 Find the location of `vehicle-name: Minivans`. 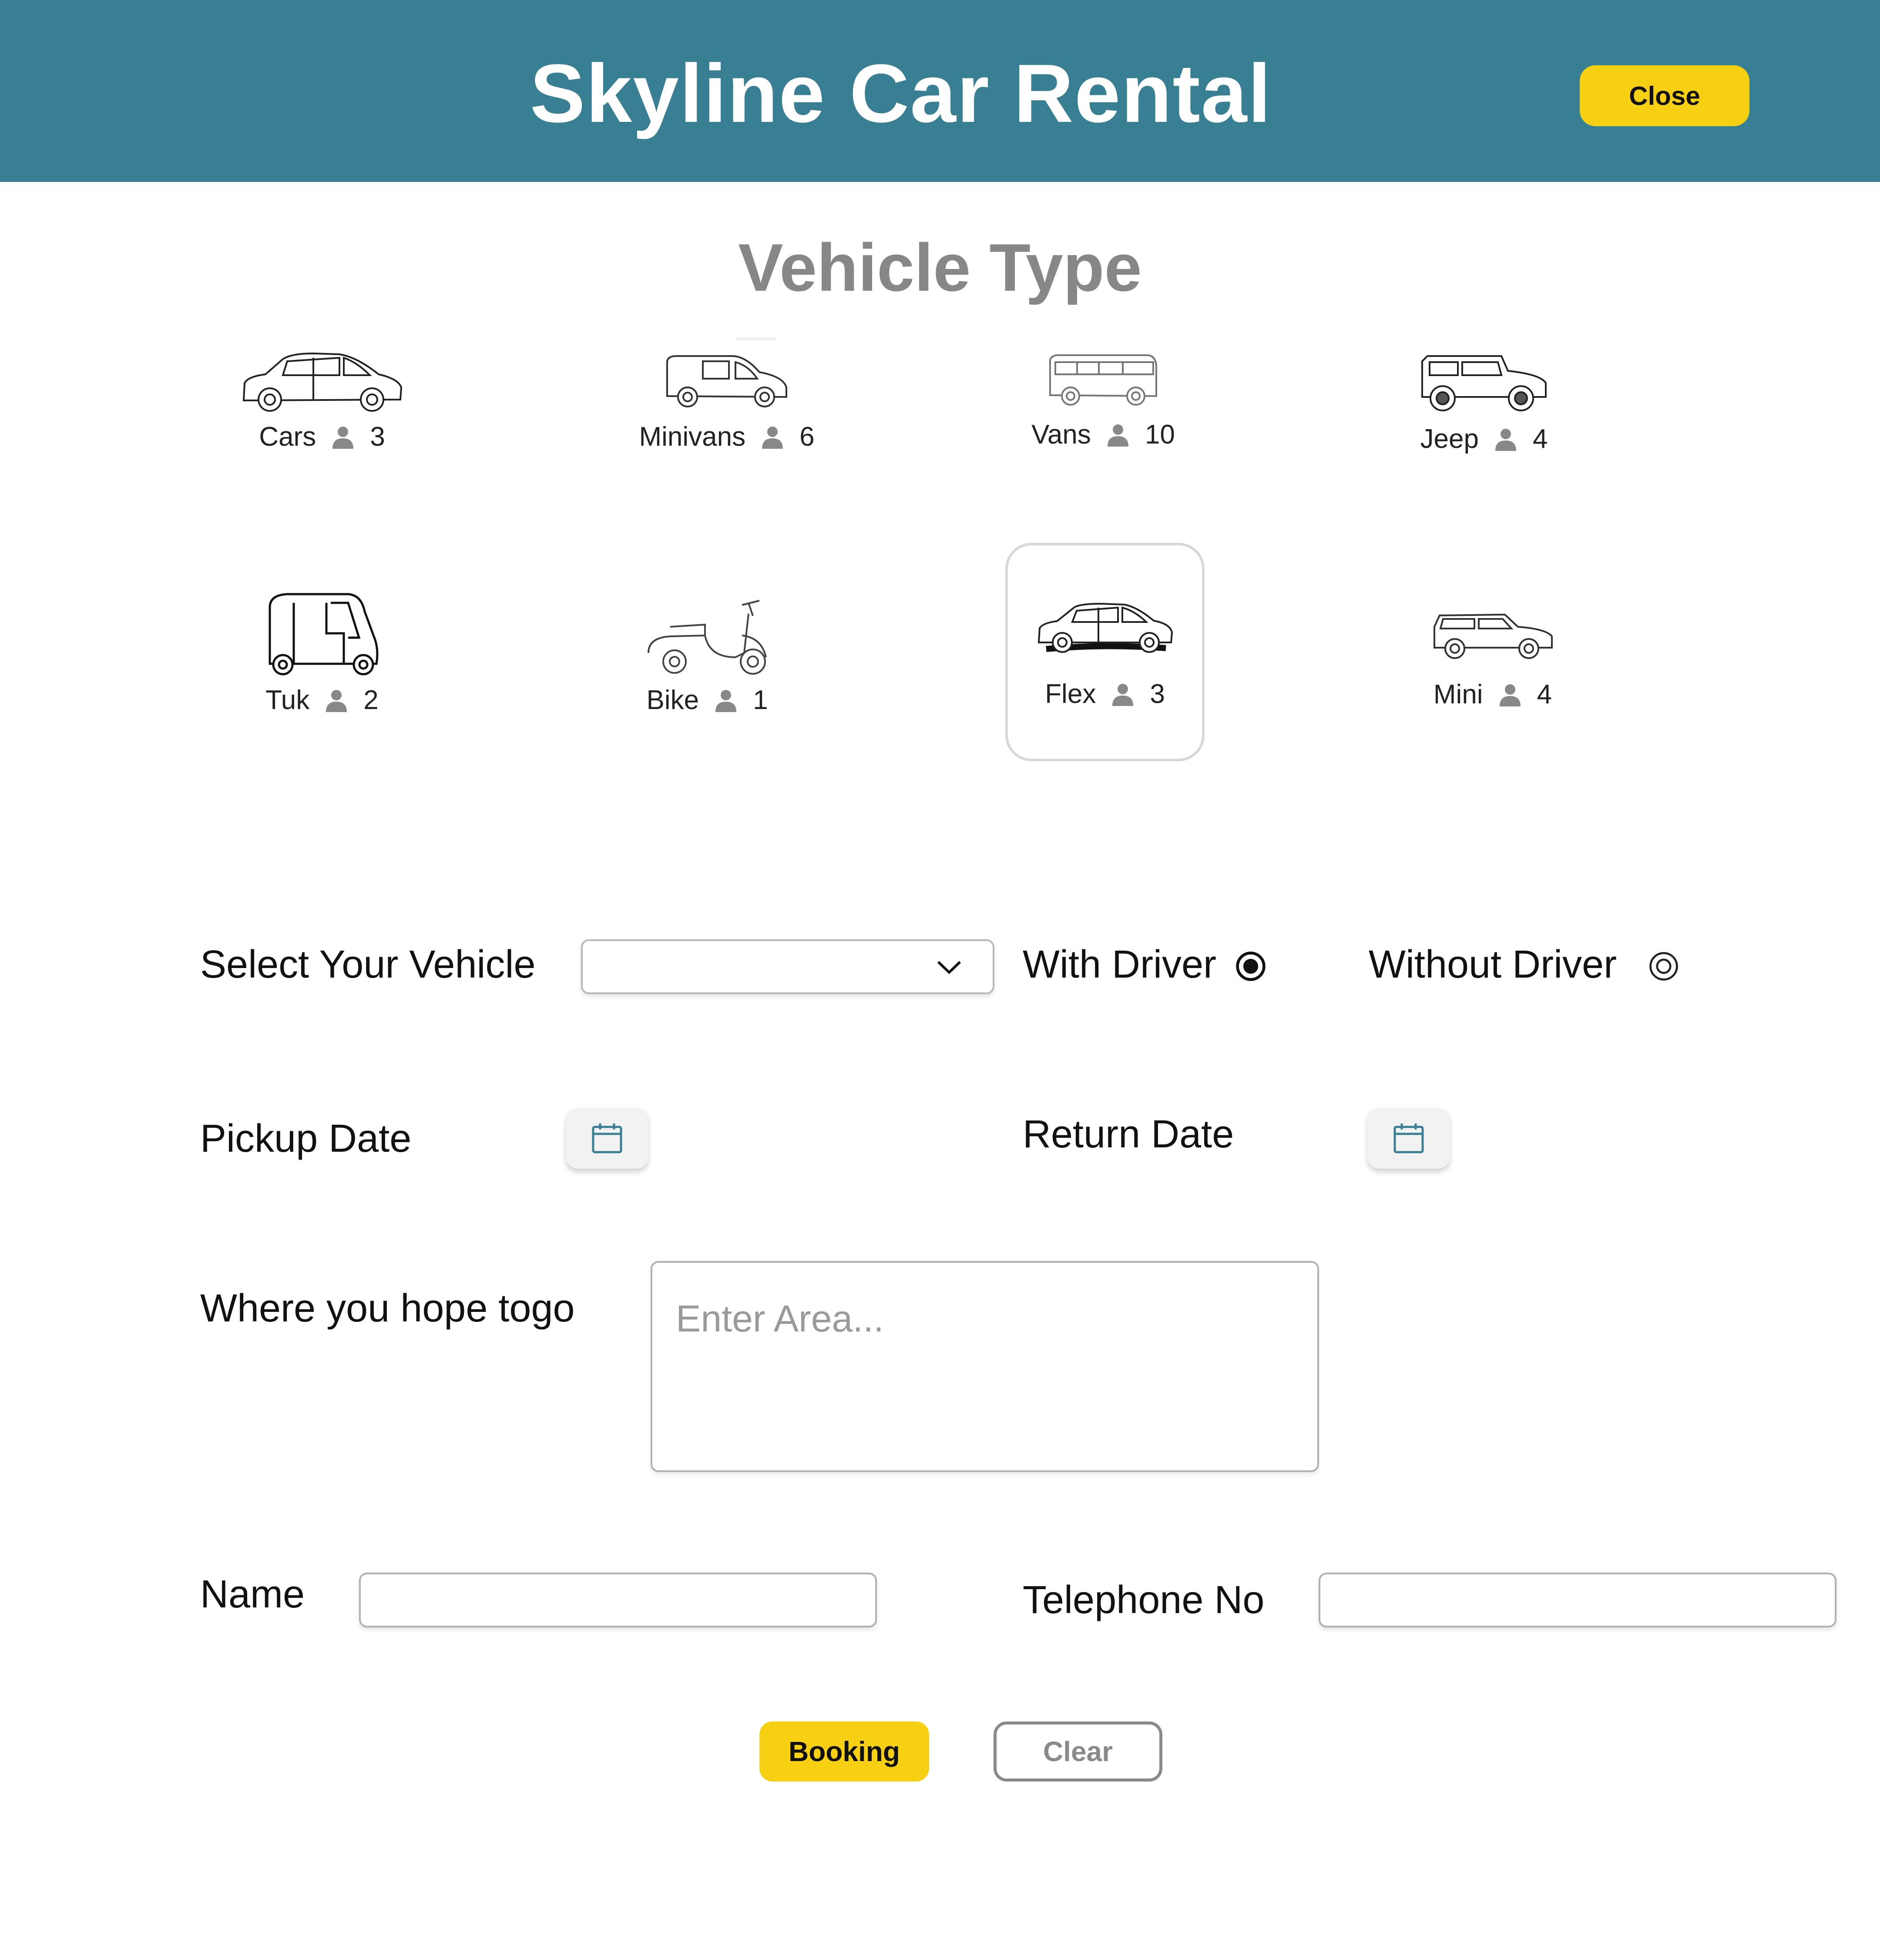

vehicle-name: Minivans is located at coordinates (692, 437).